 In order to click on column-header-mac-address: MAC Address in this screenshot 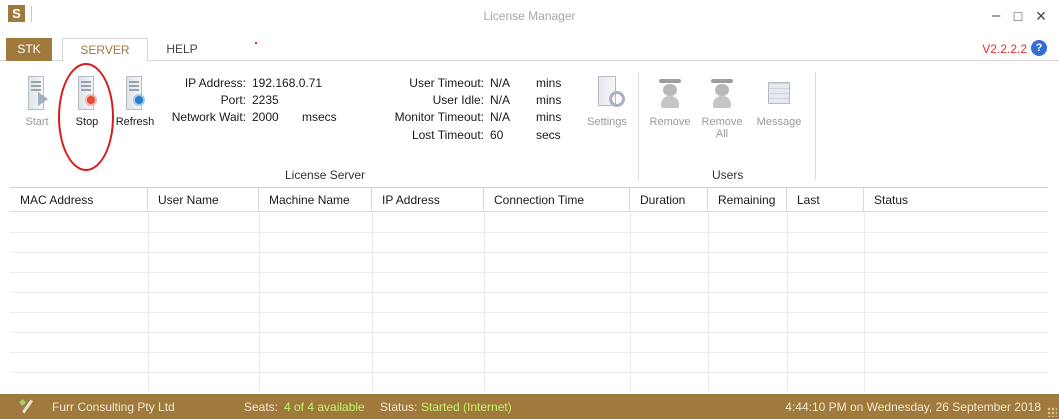, I will do `click(79, 200)`.